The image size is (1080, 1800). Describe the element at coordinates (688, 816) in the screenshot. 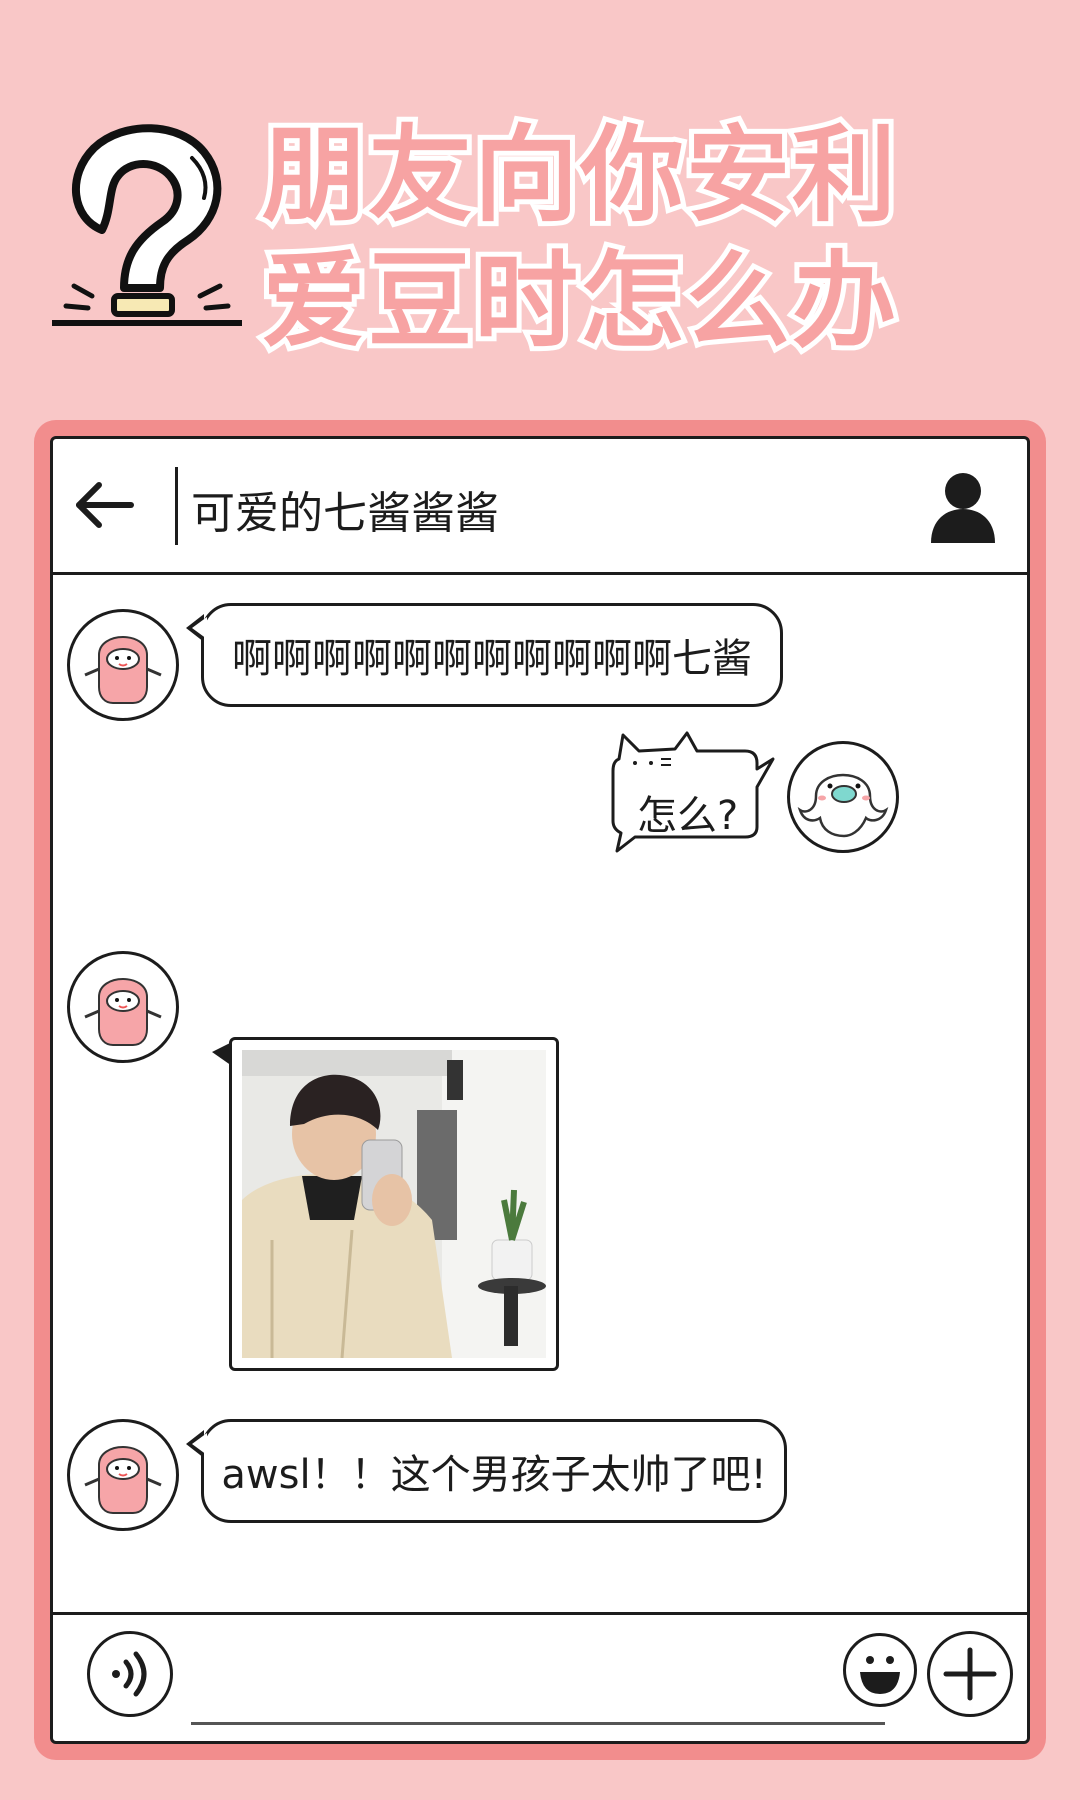

I see `message-text: 怎么?` at that location.